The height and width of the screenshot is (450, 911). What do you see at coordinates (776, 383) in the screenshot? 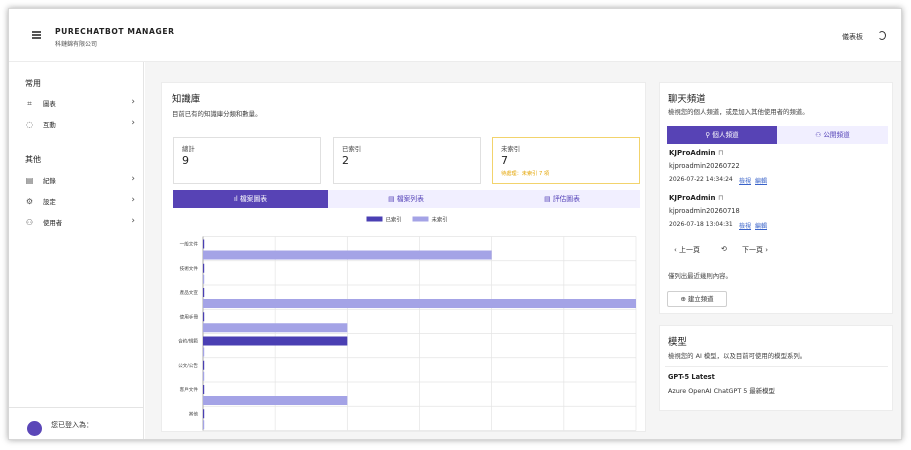
I see `model-item: GPT-5 Latest Azure OpenAI ChatGPT 5 最新模型` at bounding box center [776, 383].